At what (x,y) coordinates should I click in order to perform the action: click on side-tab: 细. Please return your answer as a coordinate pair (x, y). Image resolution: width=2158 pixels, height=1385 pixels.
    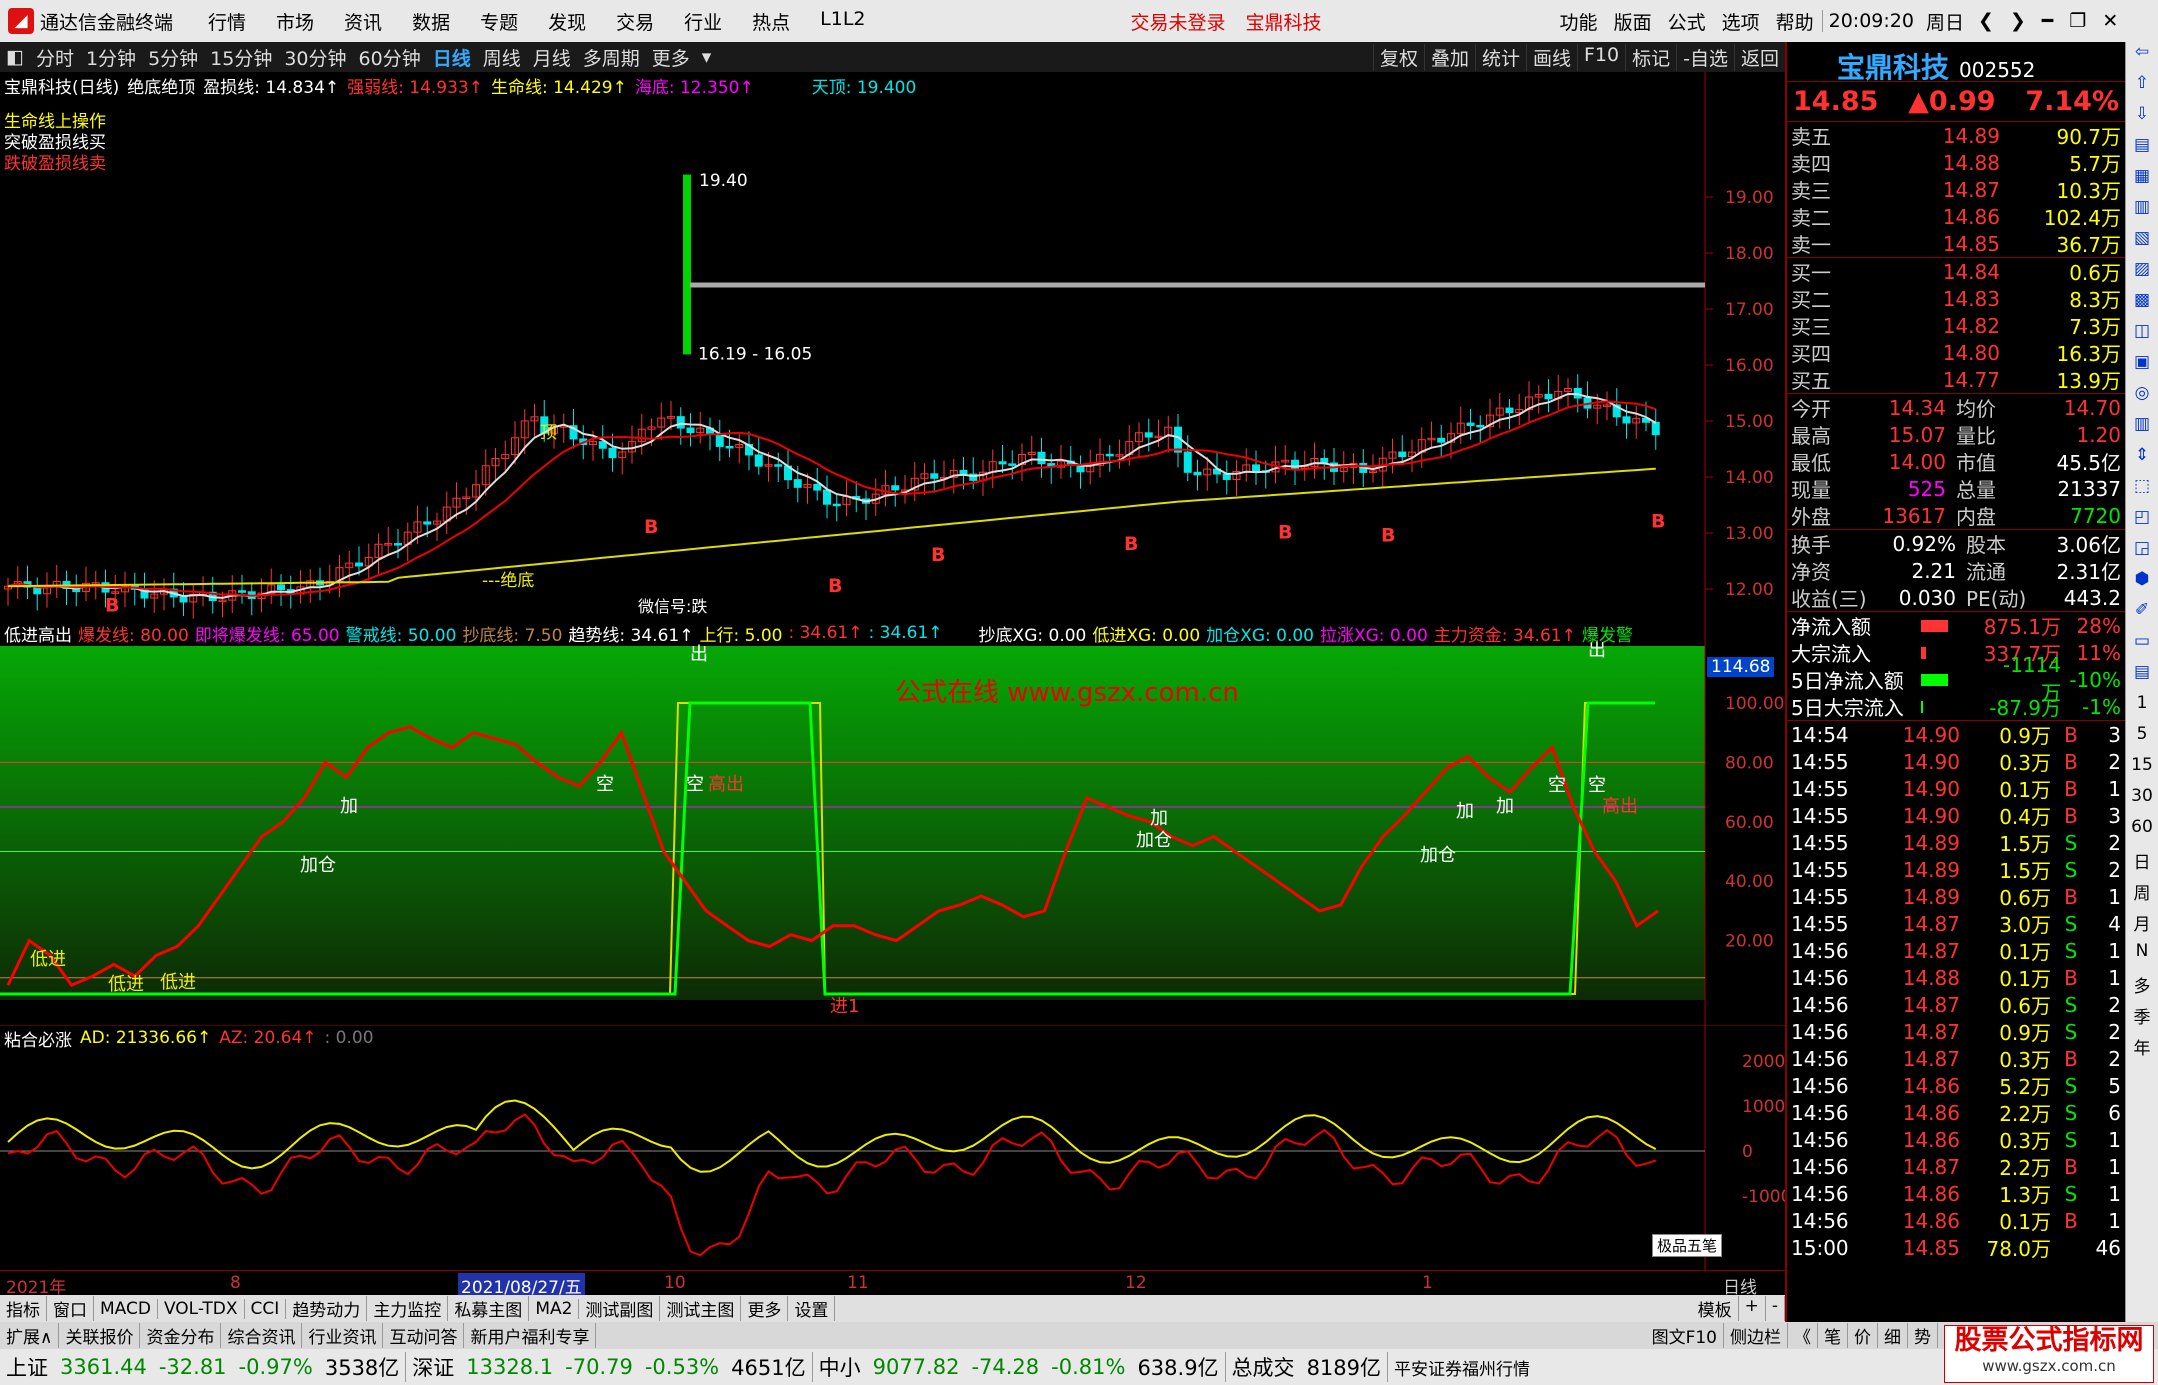
    Looking at the image, I should click on (1893, 1335).